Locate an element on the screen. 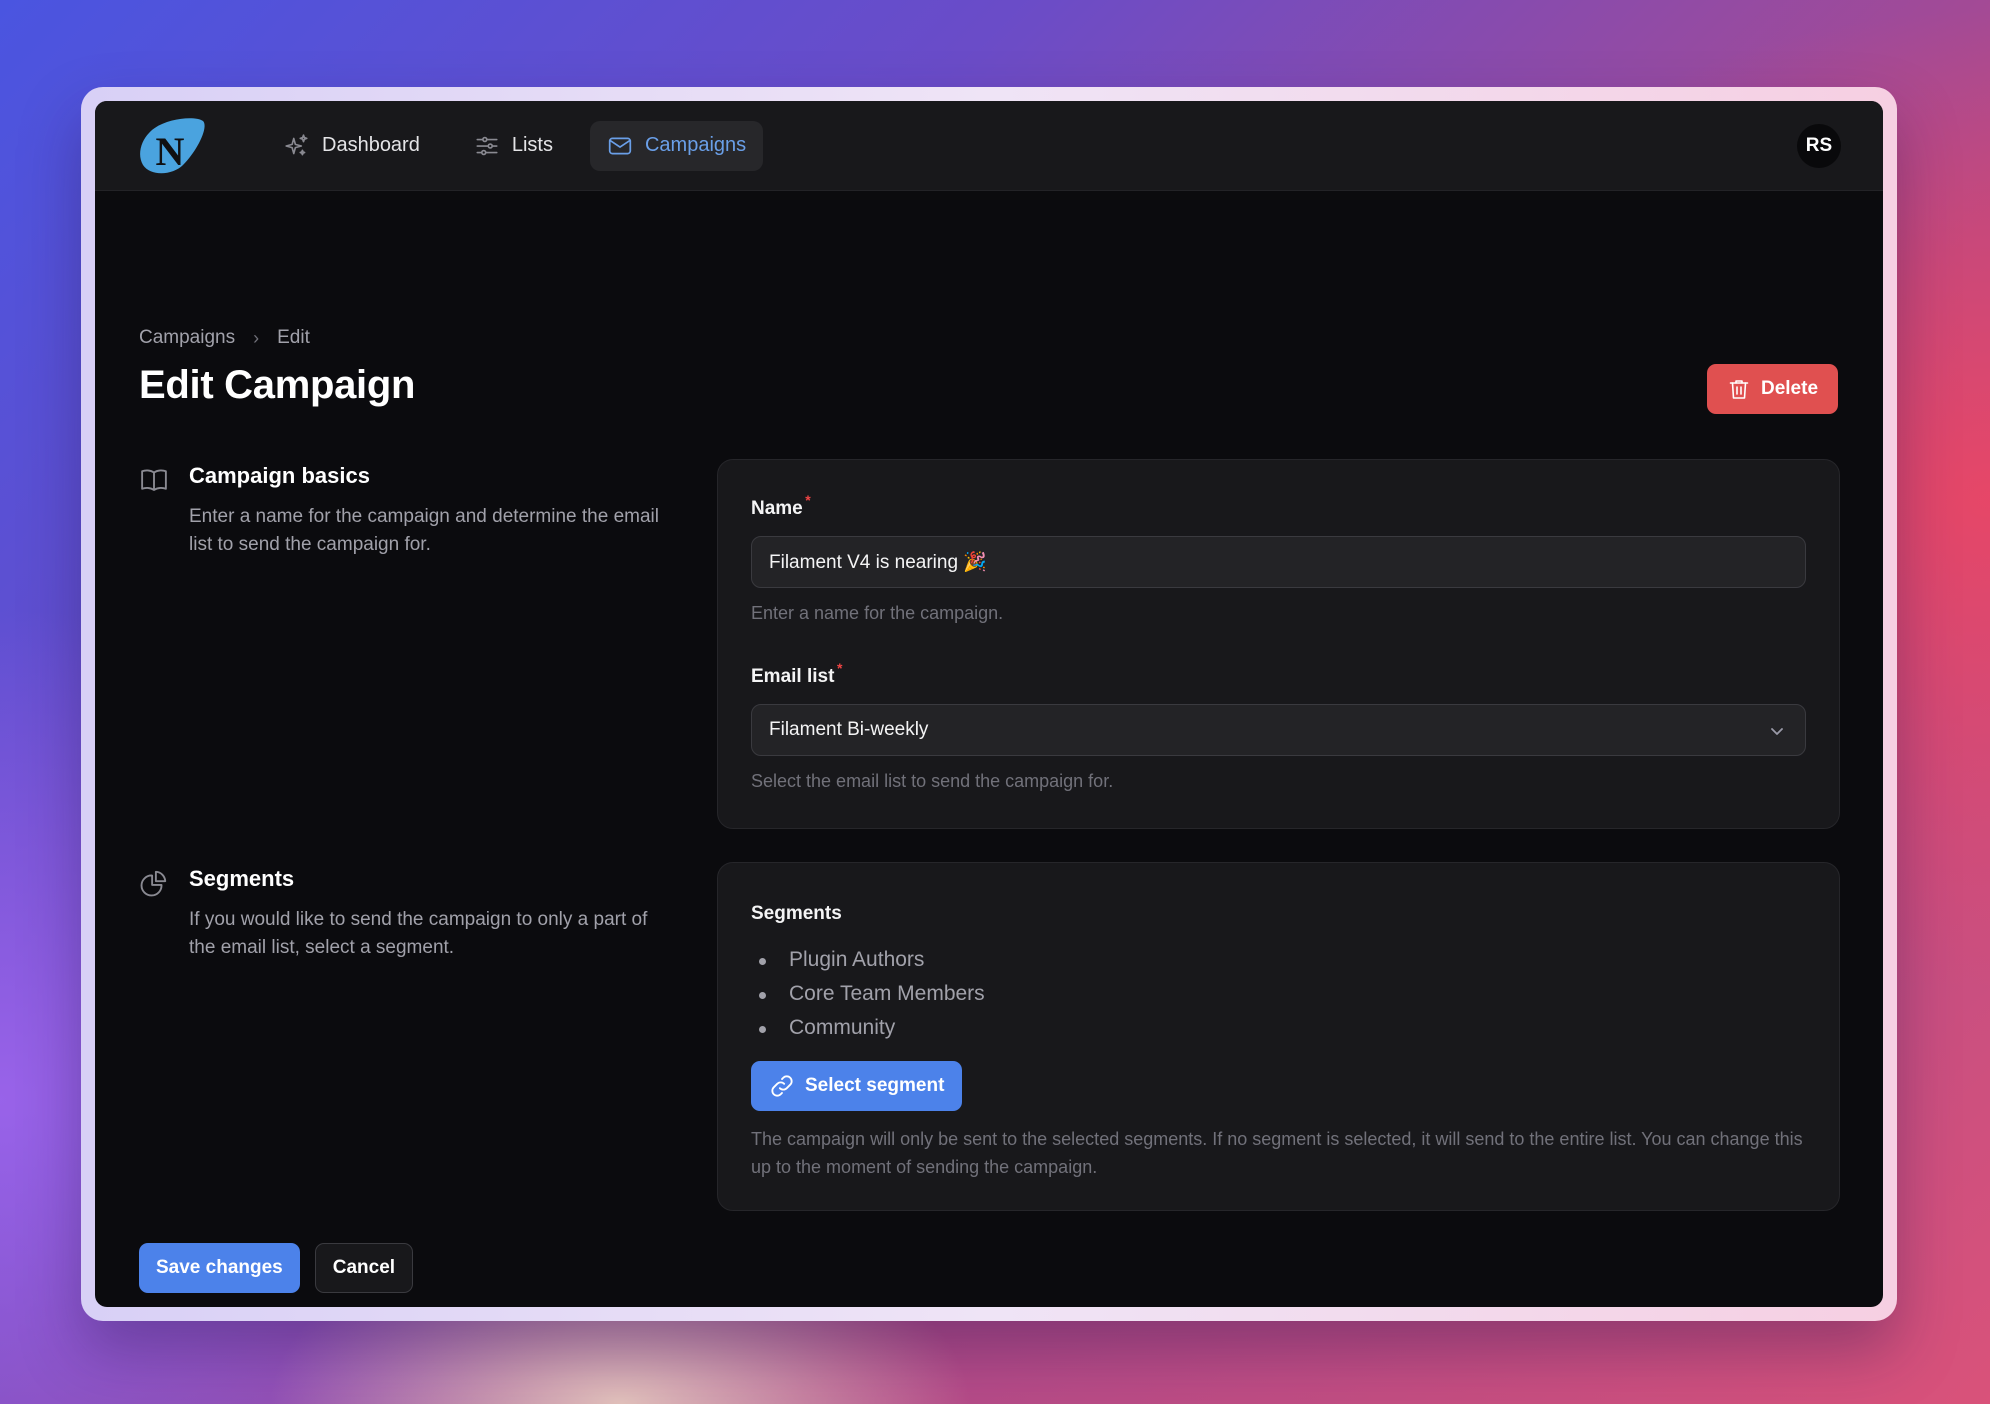  save-changes-button: Save changes is located at coordinates (219, 1268).